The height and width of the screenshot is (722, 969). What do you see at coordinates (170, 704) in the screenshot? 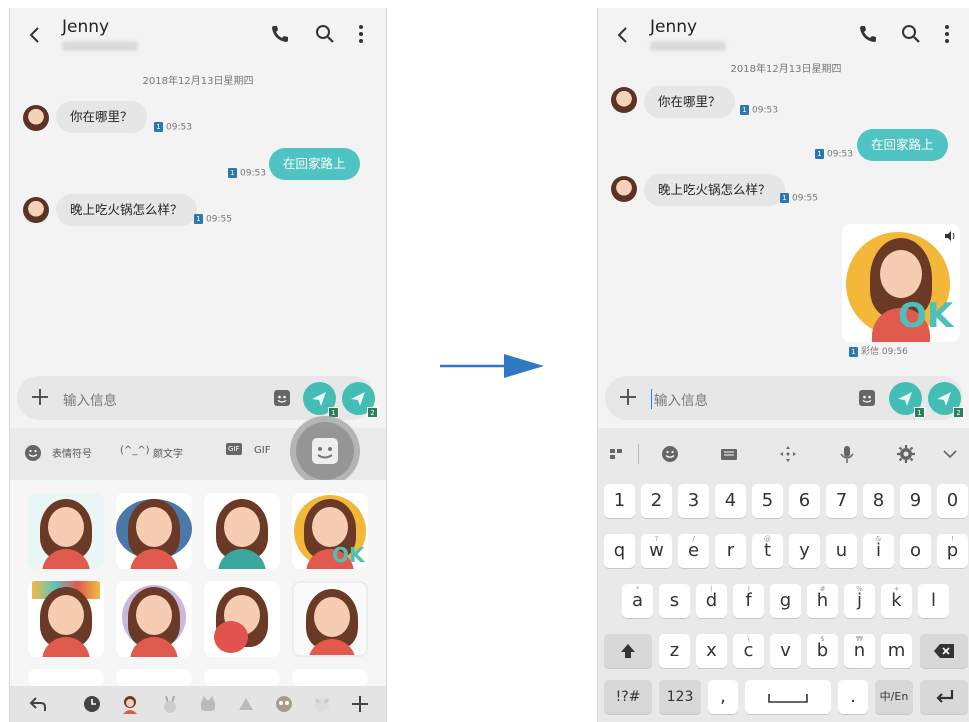
I see `bunny-pack-icon` at bounding box center [170, 704].